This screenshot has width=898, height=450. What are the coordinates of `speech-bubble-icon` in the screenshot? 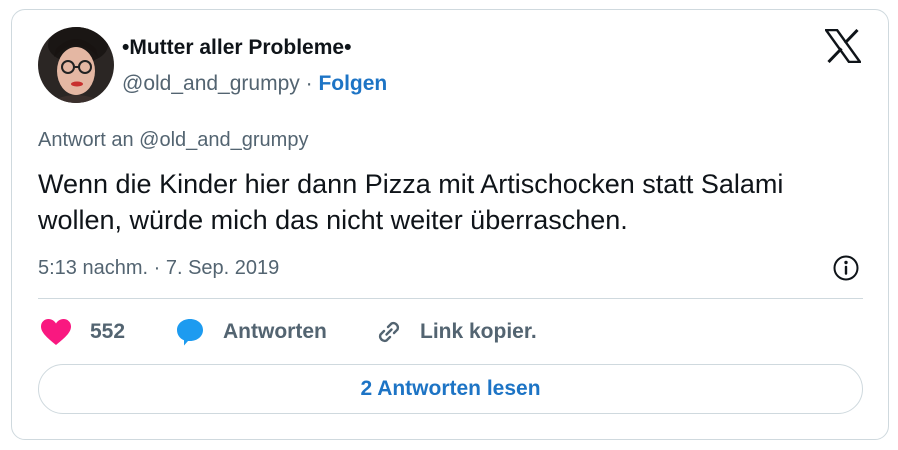 It's located at (190, 332).